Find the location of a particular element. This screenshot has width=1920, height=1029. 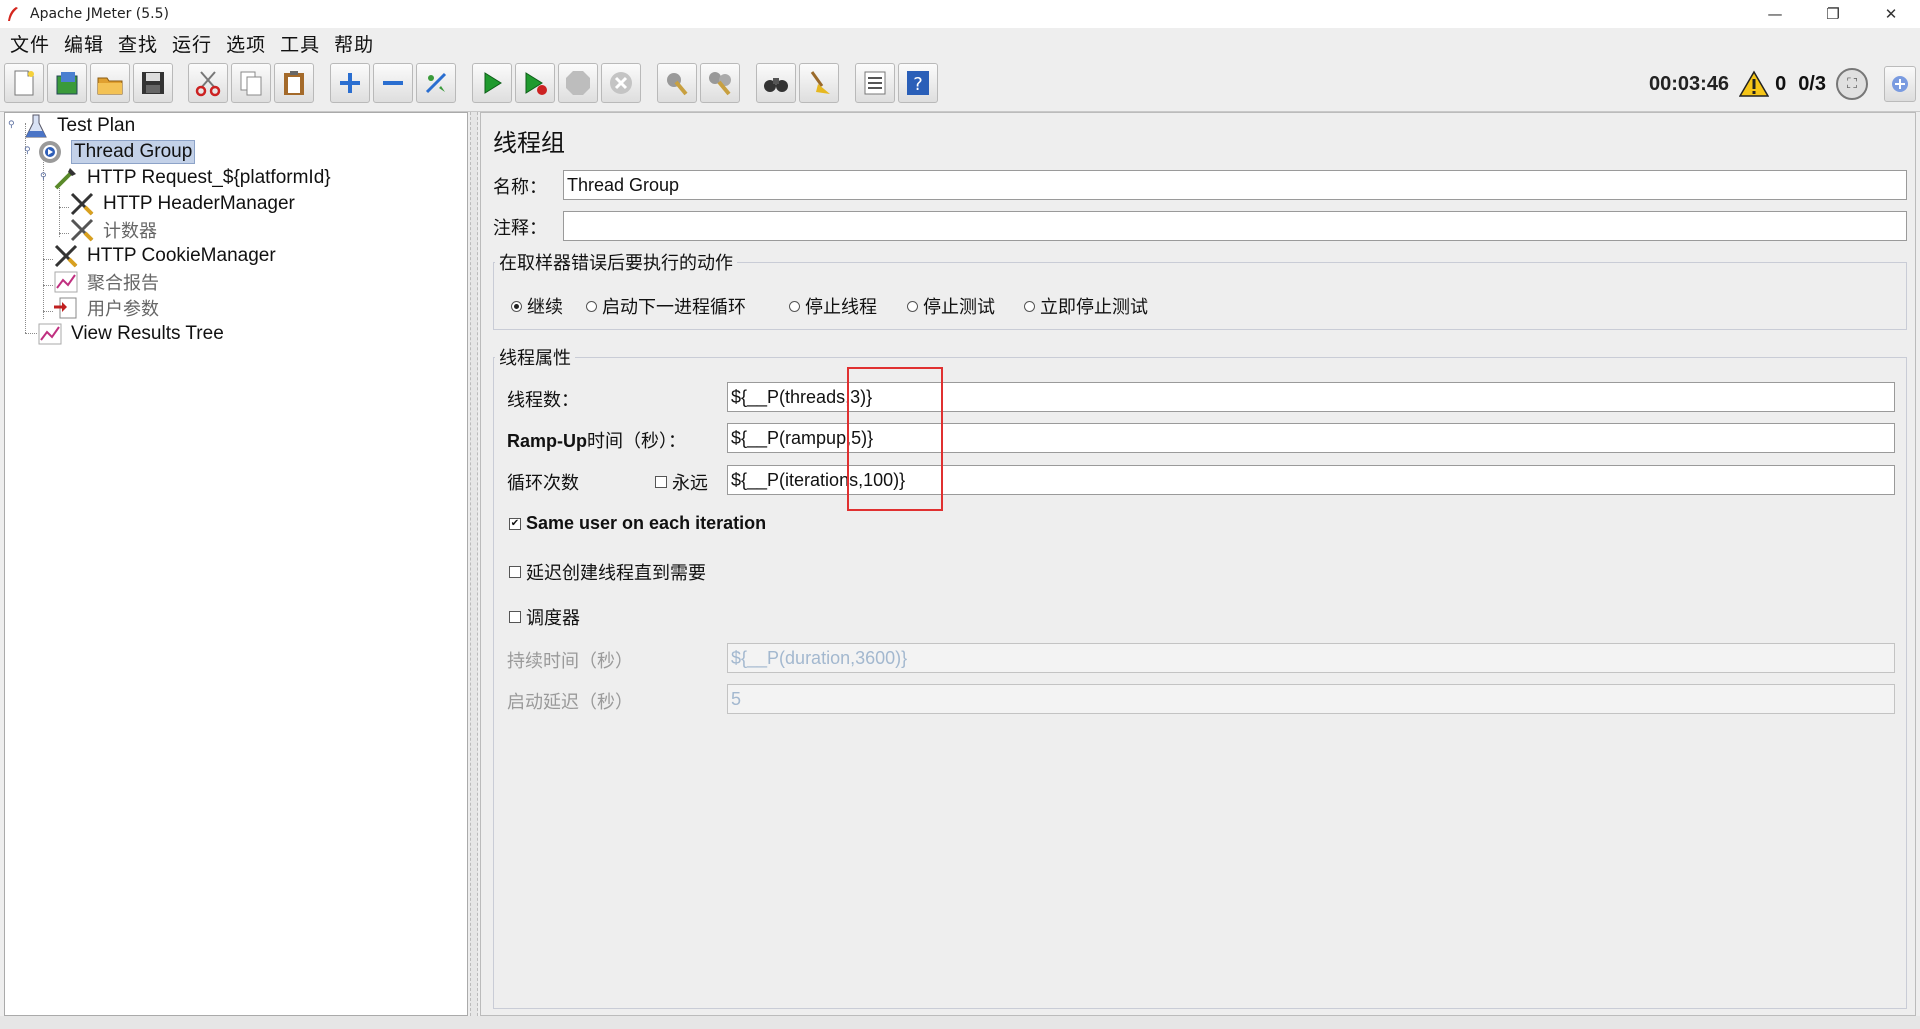

delay-thread-creation-checkbox: 延迟创建线程直到需要 is located at coordinates (607, 572).